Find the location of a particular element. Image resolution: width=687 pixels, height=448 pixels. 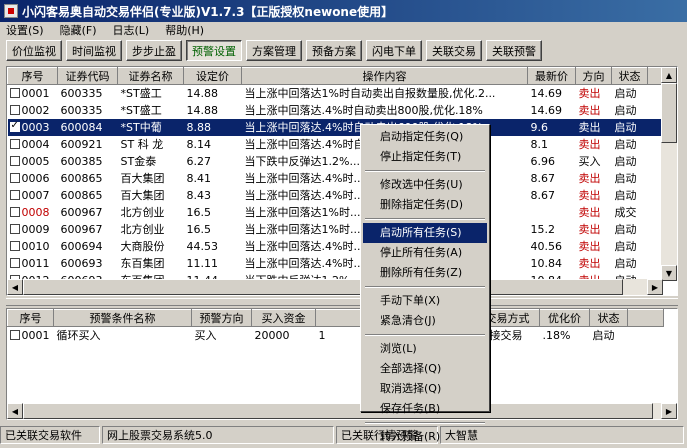

row-number-cell: 0011 is located at coordinates (33, 263).